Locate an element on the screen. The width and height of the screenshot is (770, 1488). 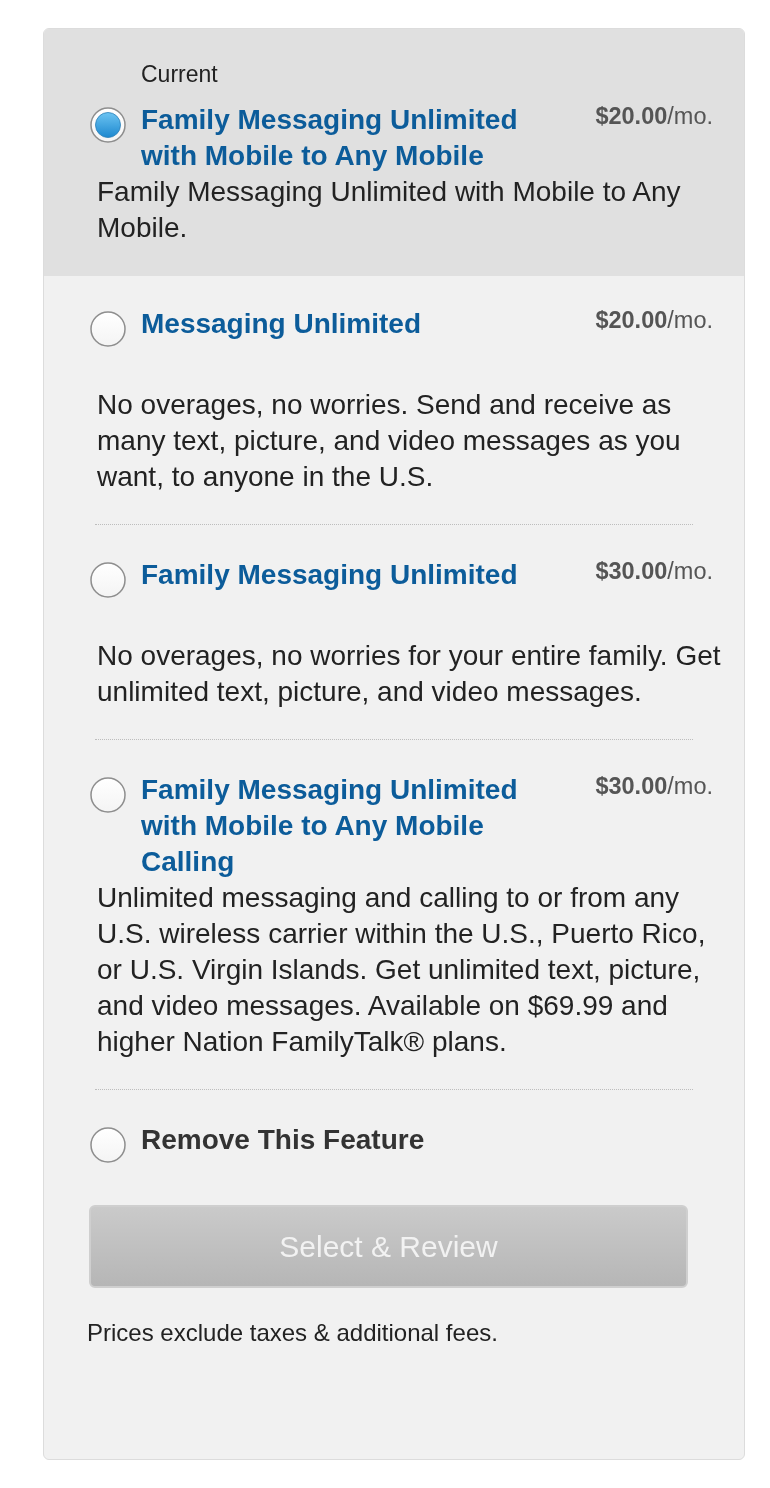
plan-description: Unlimited messaging and calling to or from any U.S. wireless carrier within the U.S., Puerto Rico, or U.S. Virgin Islands. Get unlimited text, picture, and video messages. Available on $69.99 and higher Nation FamilyTalk® plans. is located at coordinates (402, 970).